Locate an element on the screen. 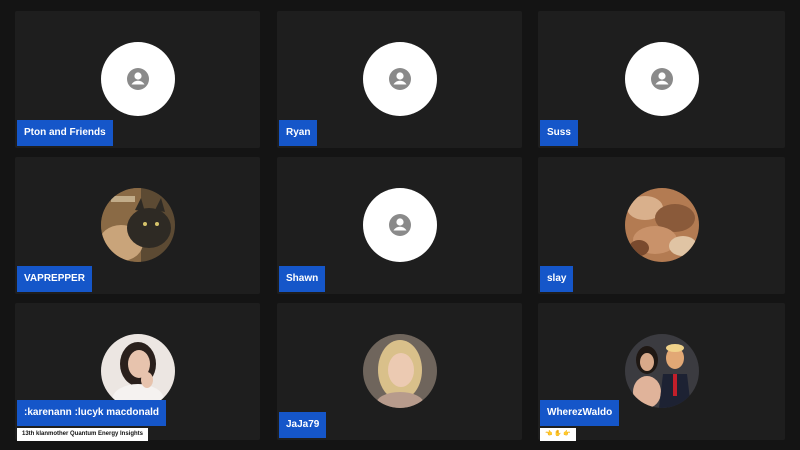 This screenshot has width=800, height=450. participant-tile: JaJa79 is located at coordinates (399, 371).